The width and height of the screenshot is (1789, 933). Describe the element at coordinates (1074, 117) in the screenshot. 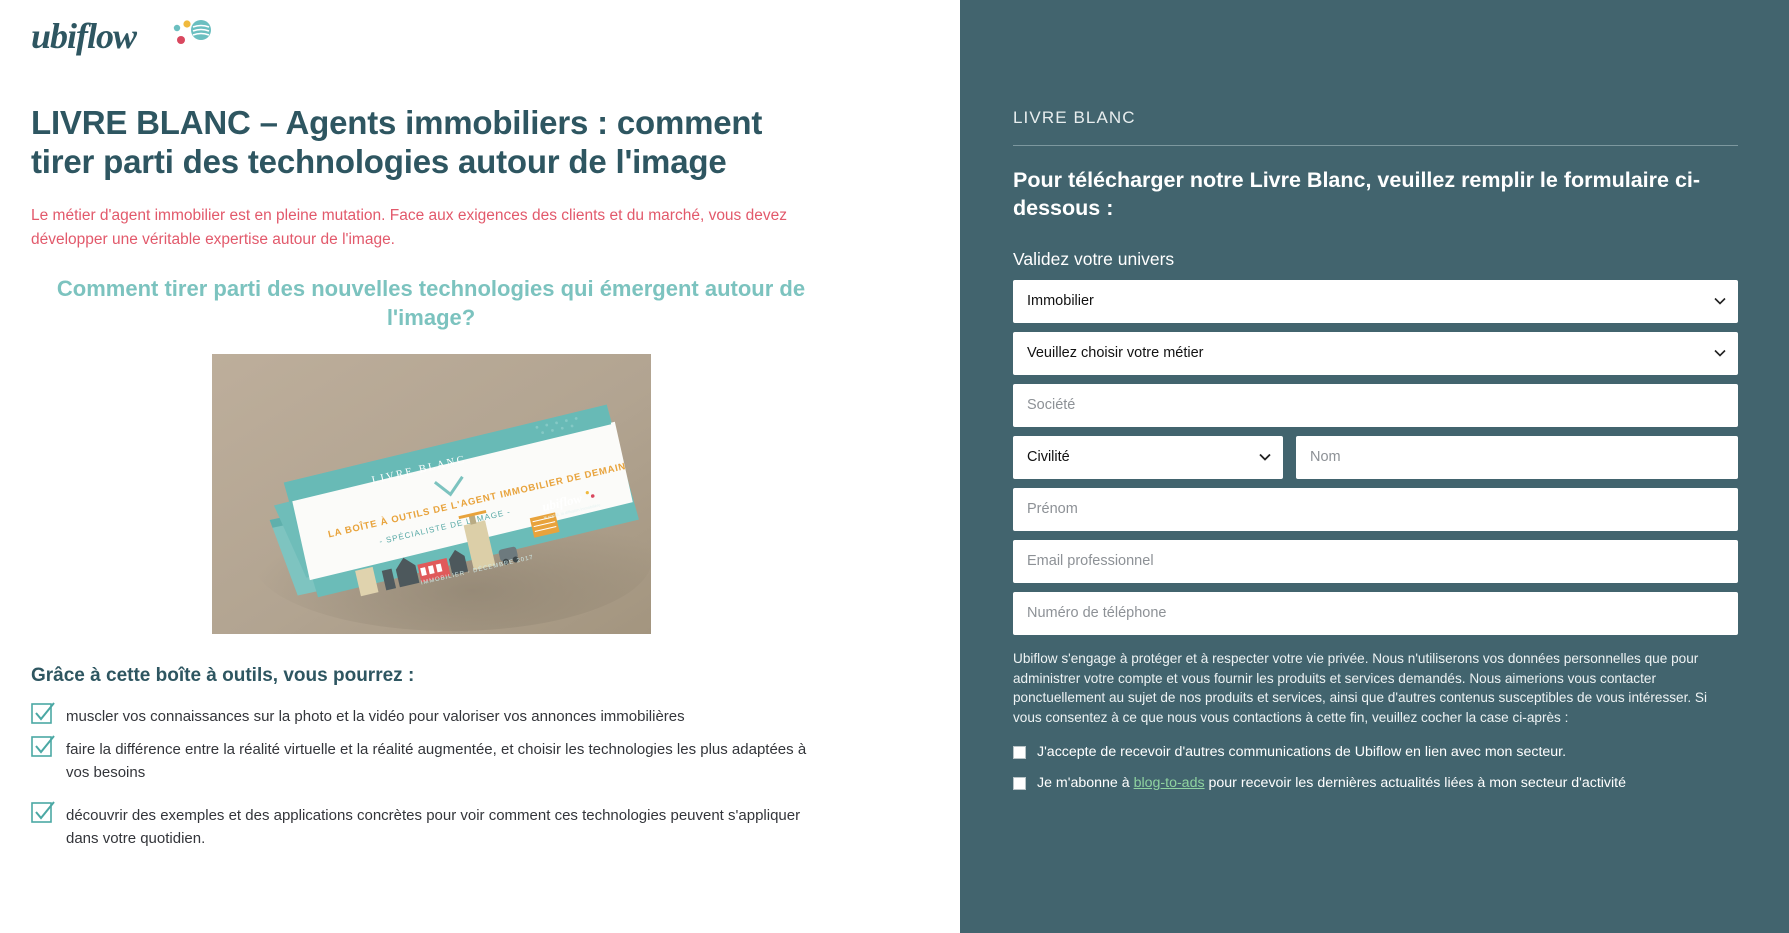

I see `form-kicker: LIVRE BLANC` at that location.